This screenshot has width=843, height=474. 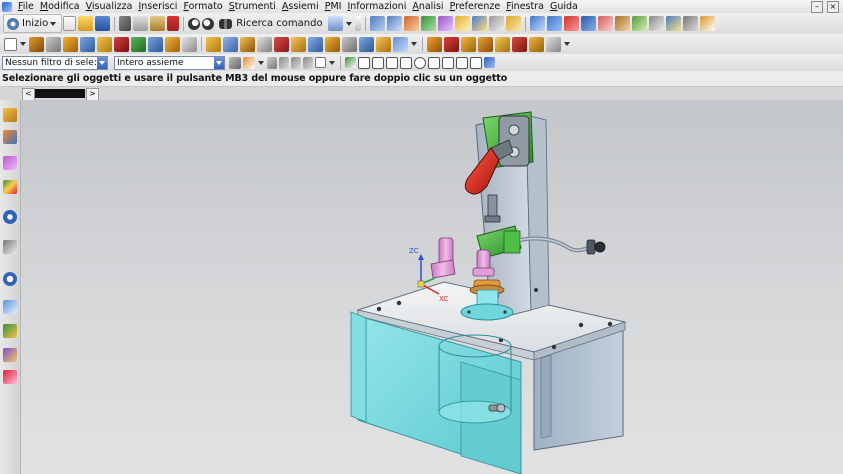 I want to click on measure-icon, so click(x=411, y=23).